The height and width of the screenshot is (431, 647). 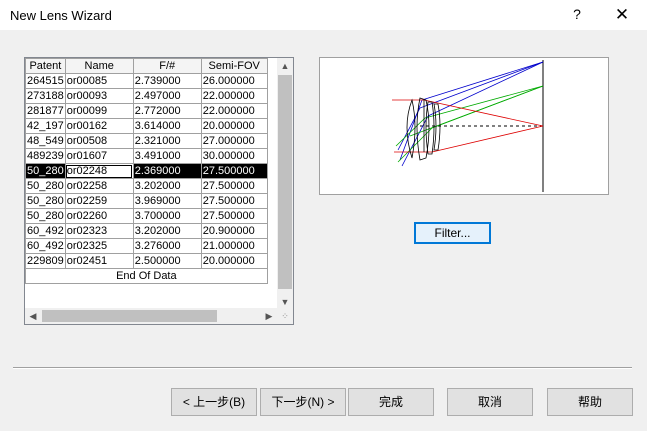 I want to click on table-row: 60_492 or02323 3.202000 20.900000, so click(x=146, y=231).